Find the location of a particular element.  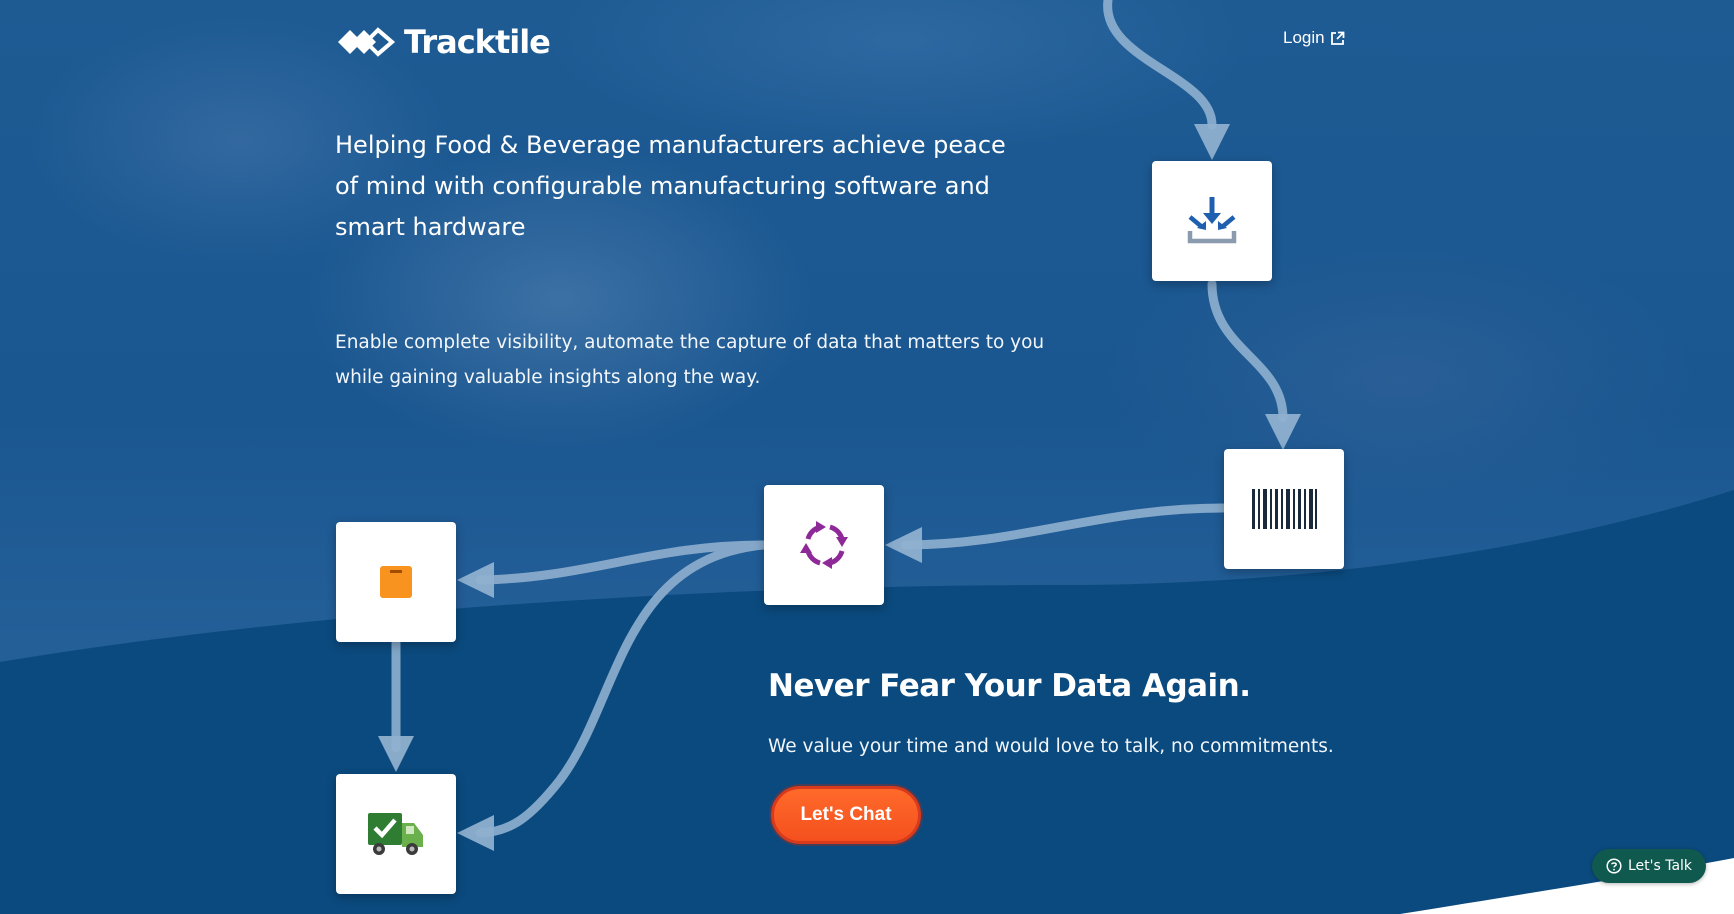

receive-inbox-icon is located at coordinates (1212, 220).